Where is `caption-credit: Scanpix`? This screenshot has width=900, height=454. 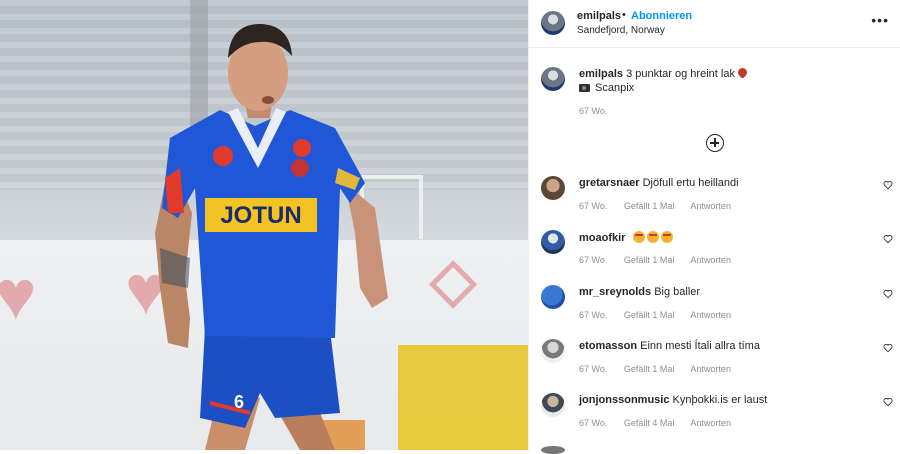
caption-credit: Scanpix is located at coordinates (615, 88).